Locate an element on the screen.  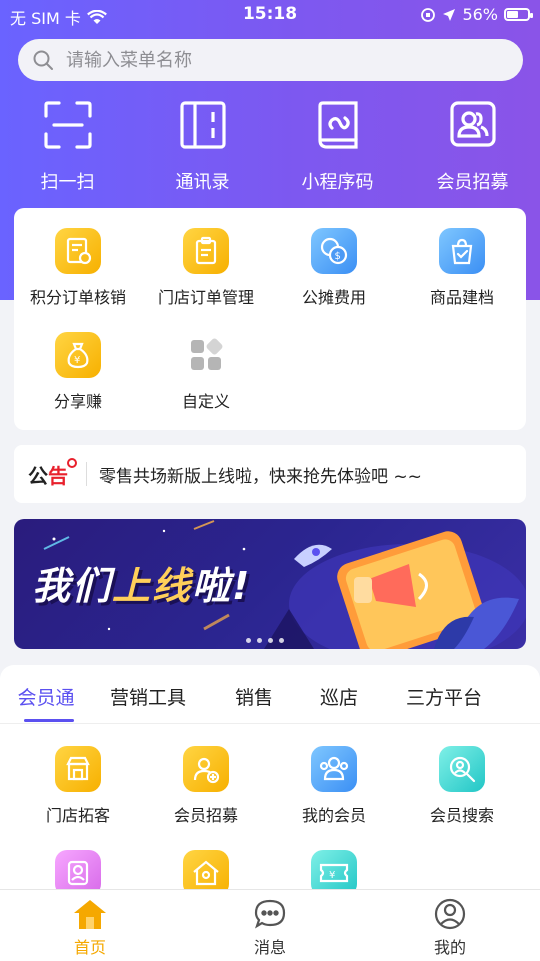
mini-program-label: 小程序码 is located at coordinates (337, 182).